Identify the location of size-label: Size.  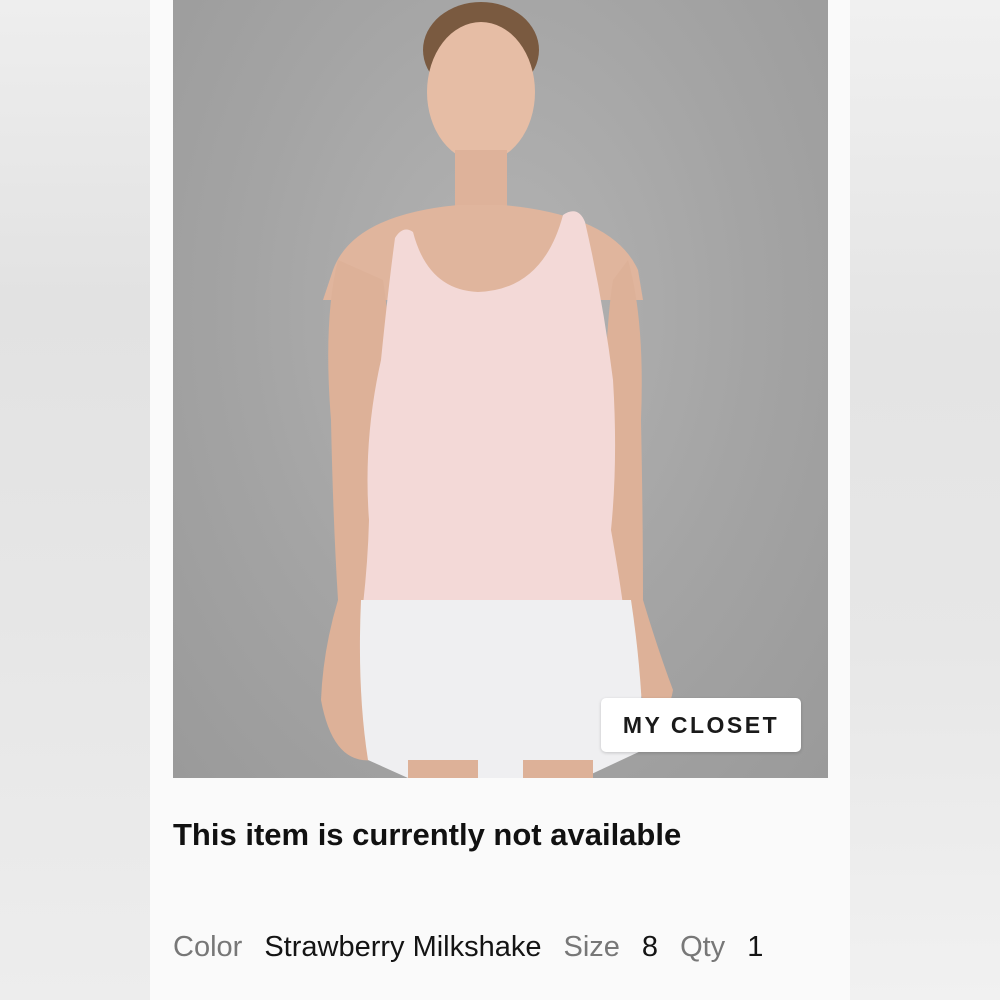
(591, 947).